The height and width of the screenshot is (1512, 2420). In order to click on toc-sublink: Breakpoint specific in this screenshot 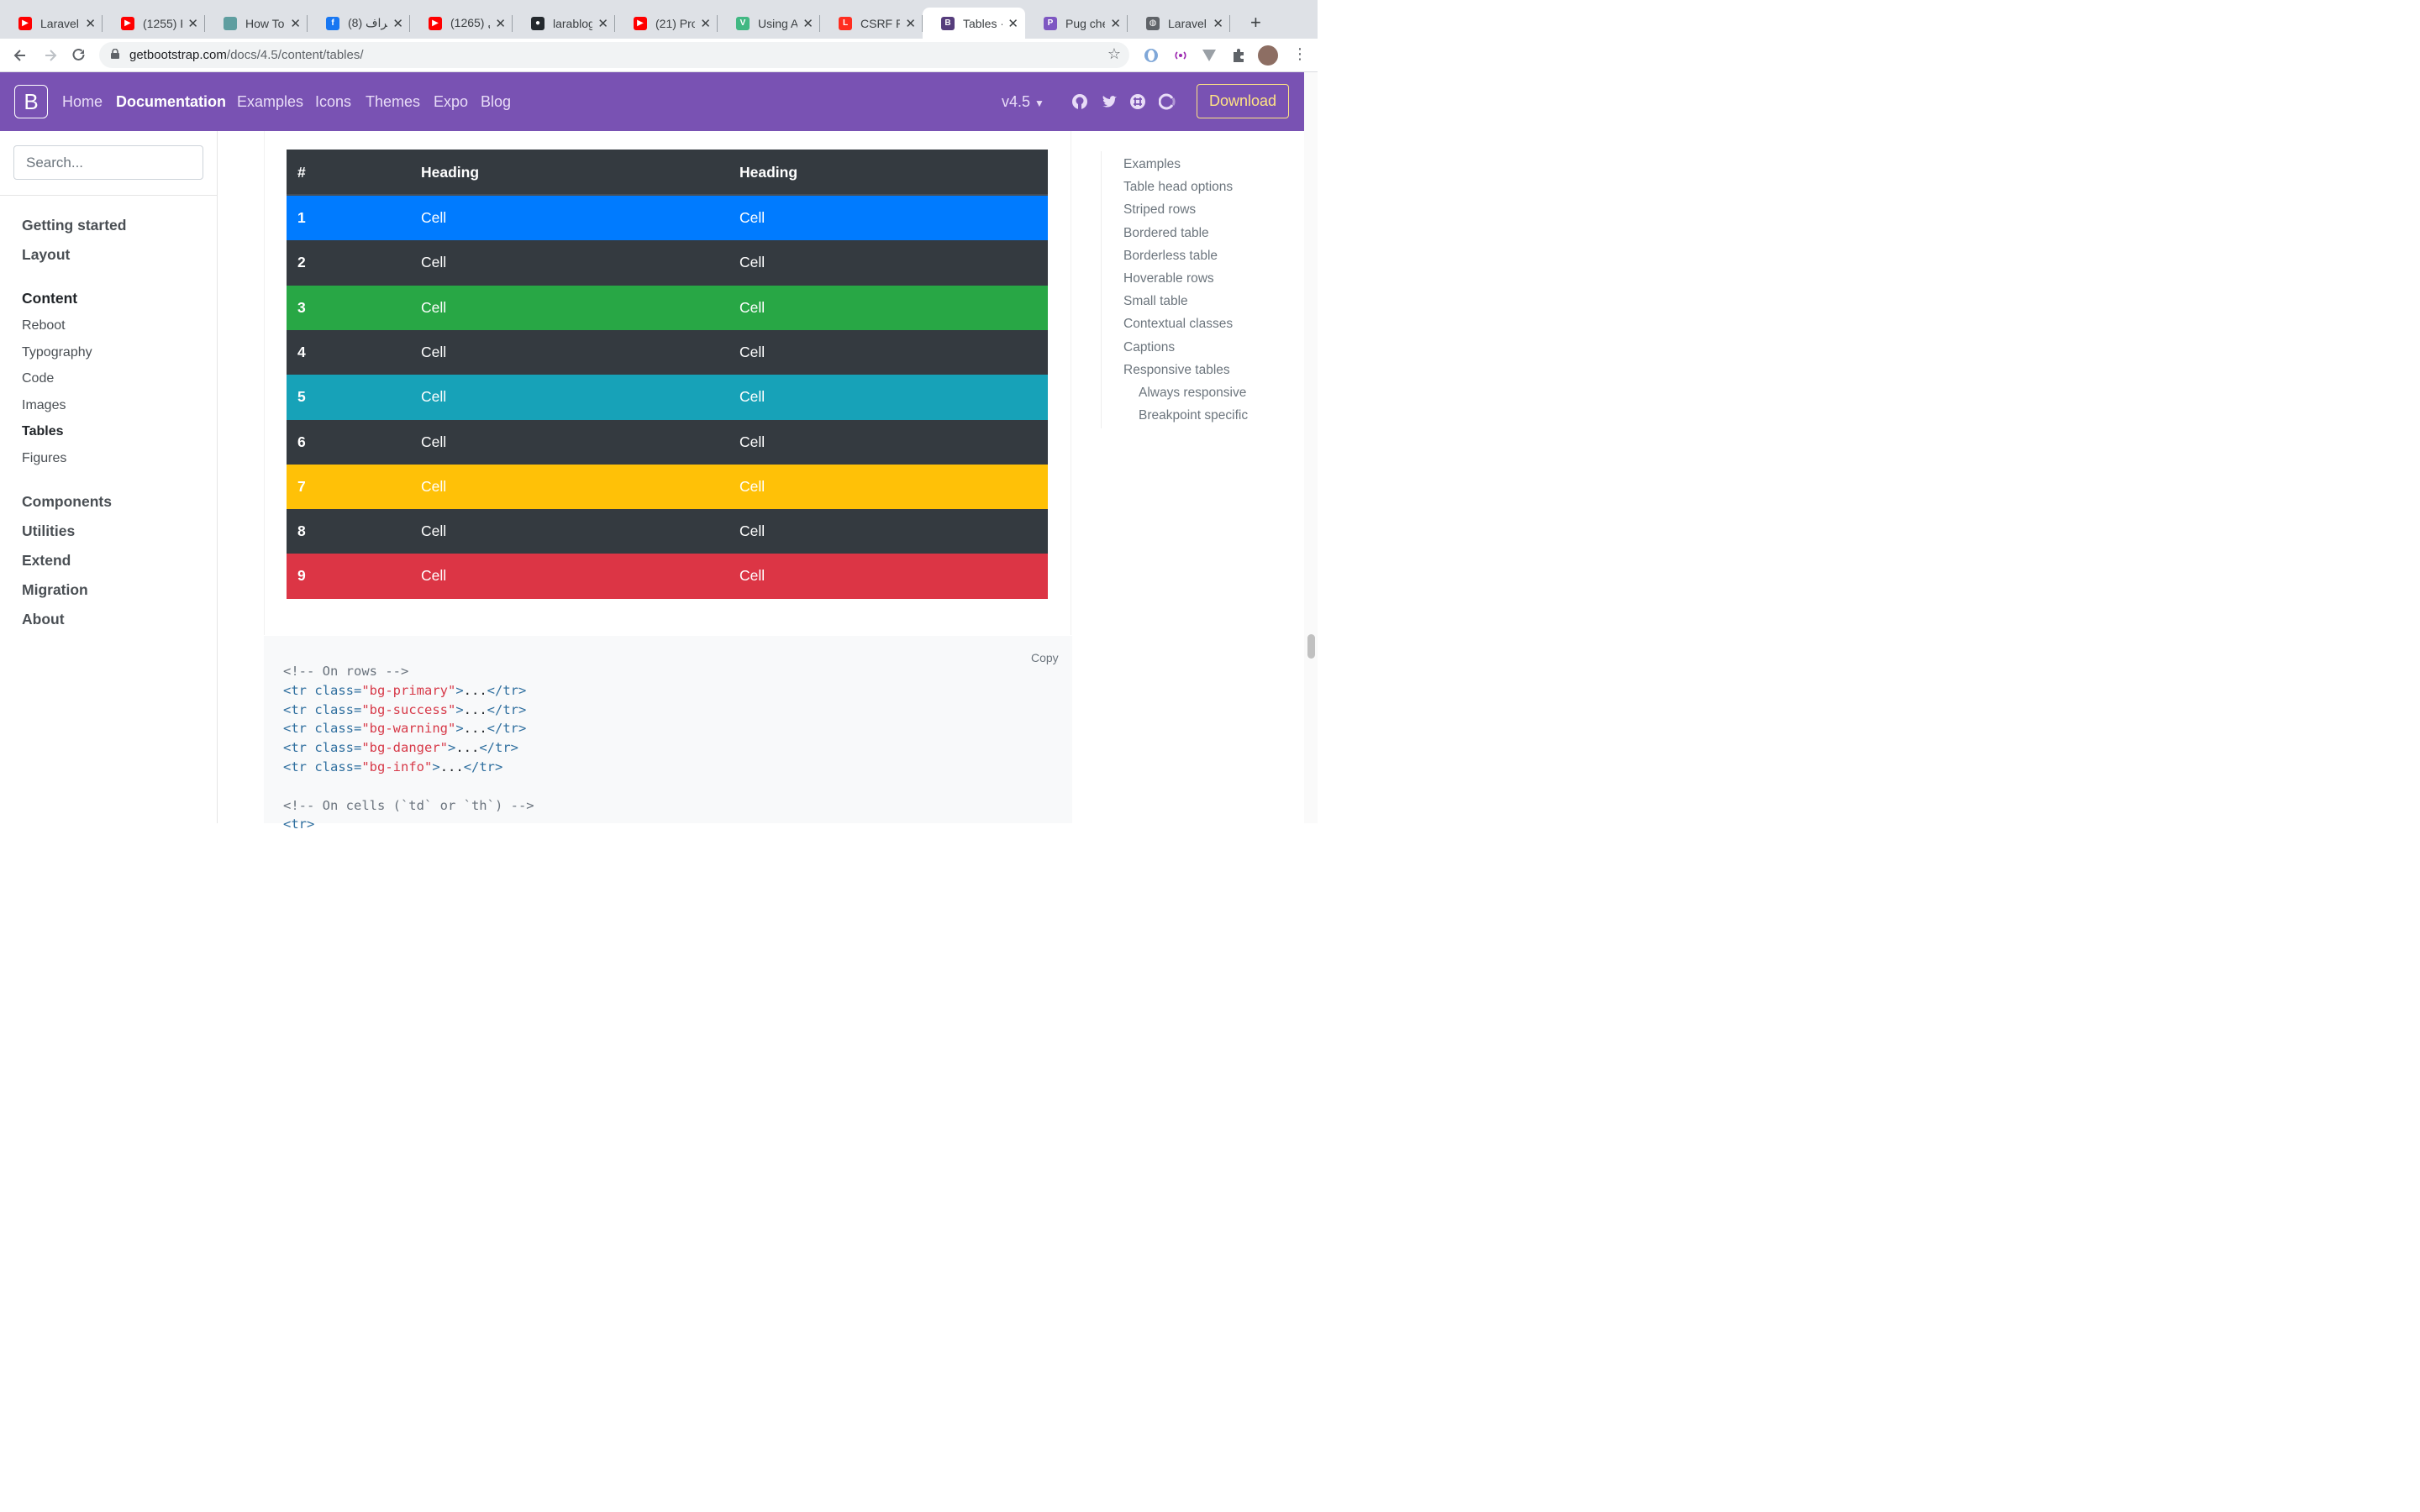, I will do `click(1194, 415)`.